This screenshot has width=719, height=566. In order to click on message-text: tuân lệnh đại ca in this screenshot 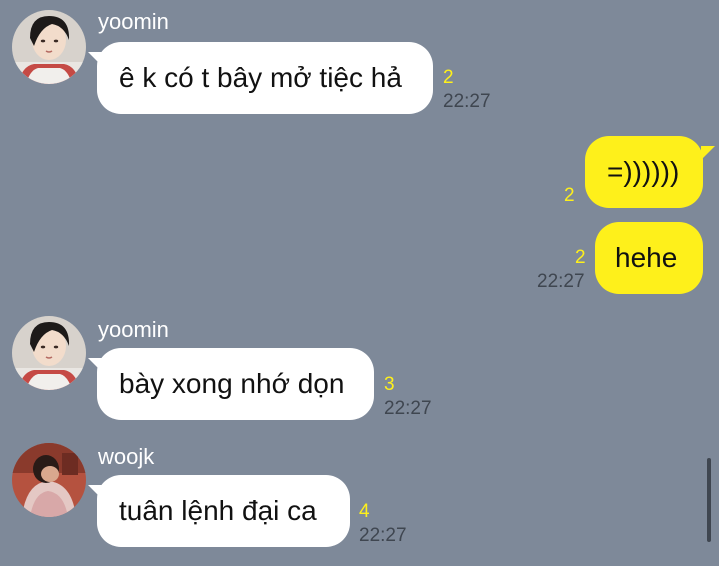, I will do `click(218, 510)`.